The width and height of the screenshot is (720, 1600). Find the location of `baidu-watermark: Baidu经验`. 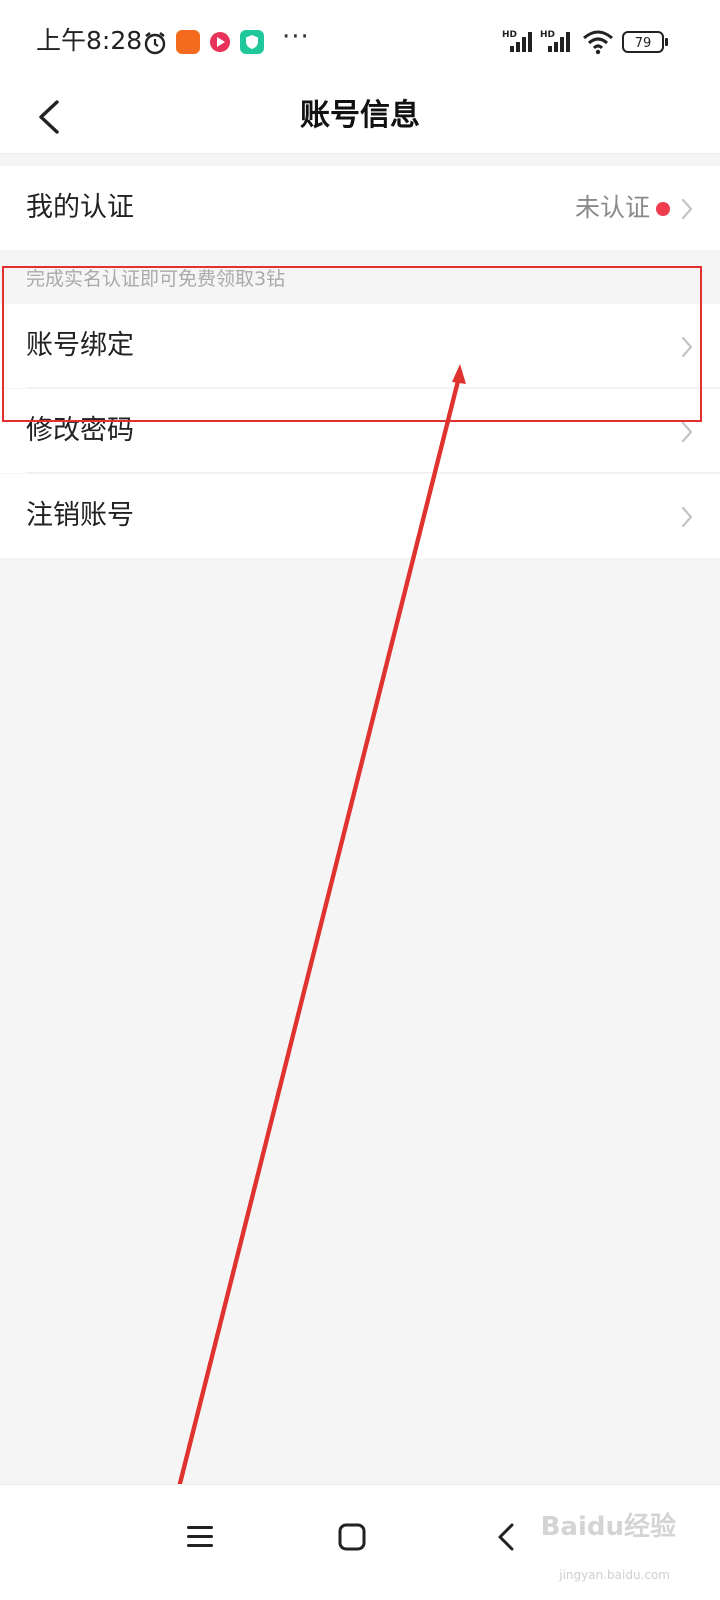

baidu-watermark: Baidu经验 is located at coordinates (608, 1527).